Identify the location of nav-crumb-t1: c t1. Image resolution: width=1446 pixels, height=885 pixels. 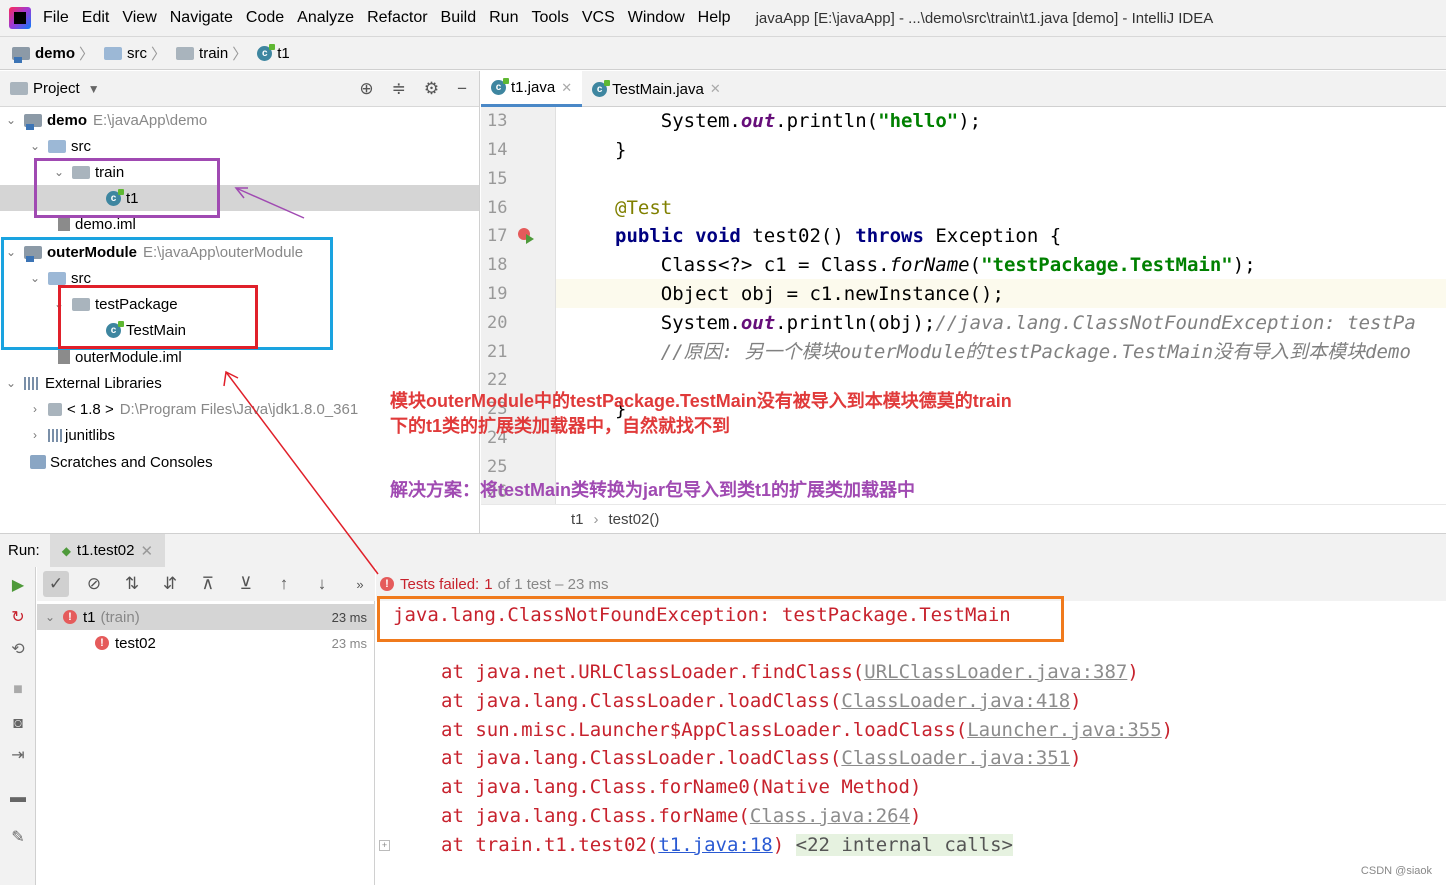
(273, 52).